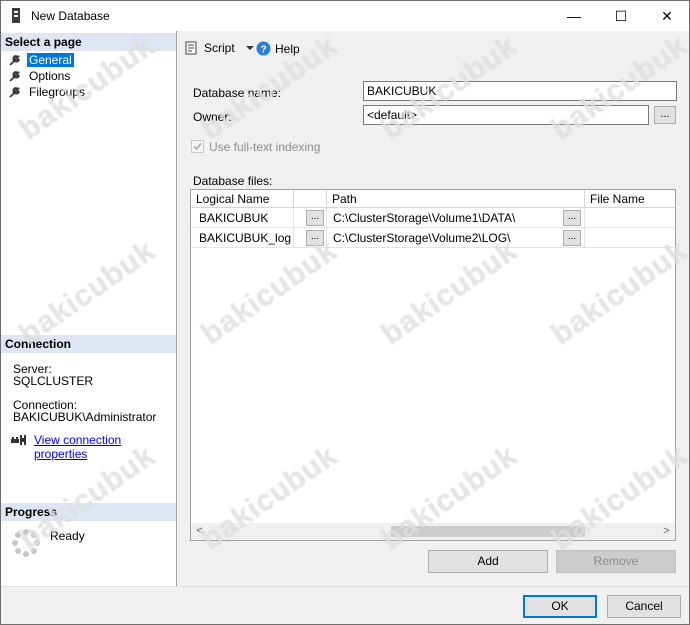  I want to click on help-button: ? Help, so click(278, 48).